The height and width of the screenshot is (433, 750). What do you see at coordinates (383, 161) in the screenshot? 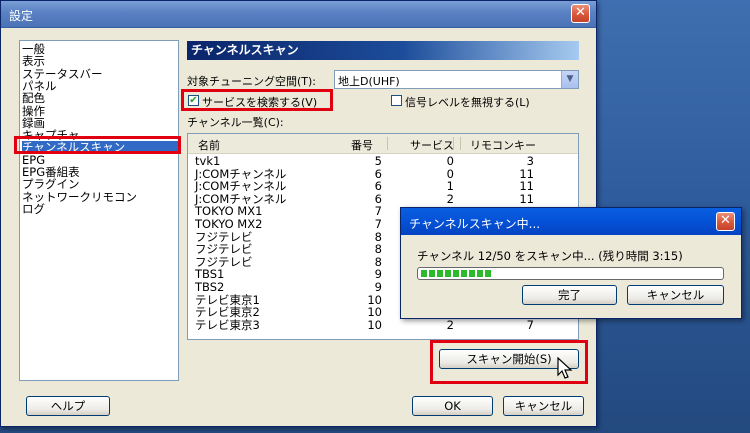
I see `table-row: tvk1 5 0 3` at bounding box center [383, 161].